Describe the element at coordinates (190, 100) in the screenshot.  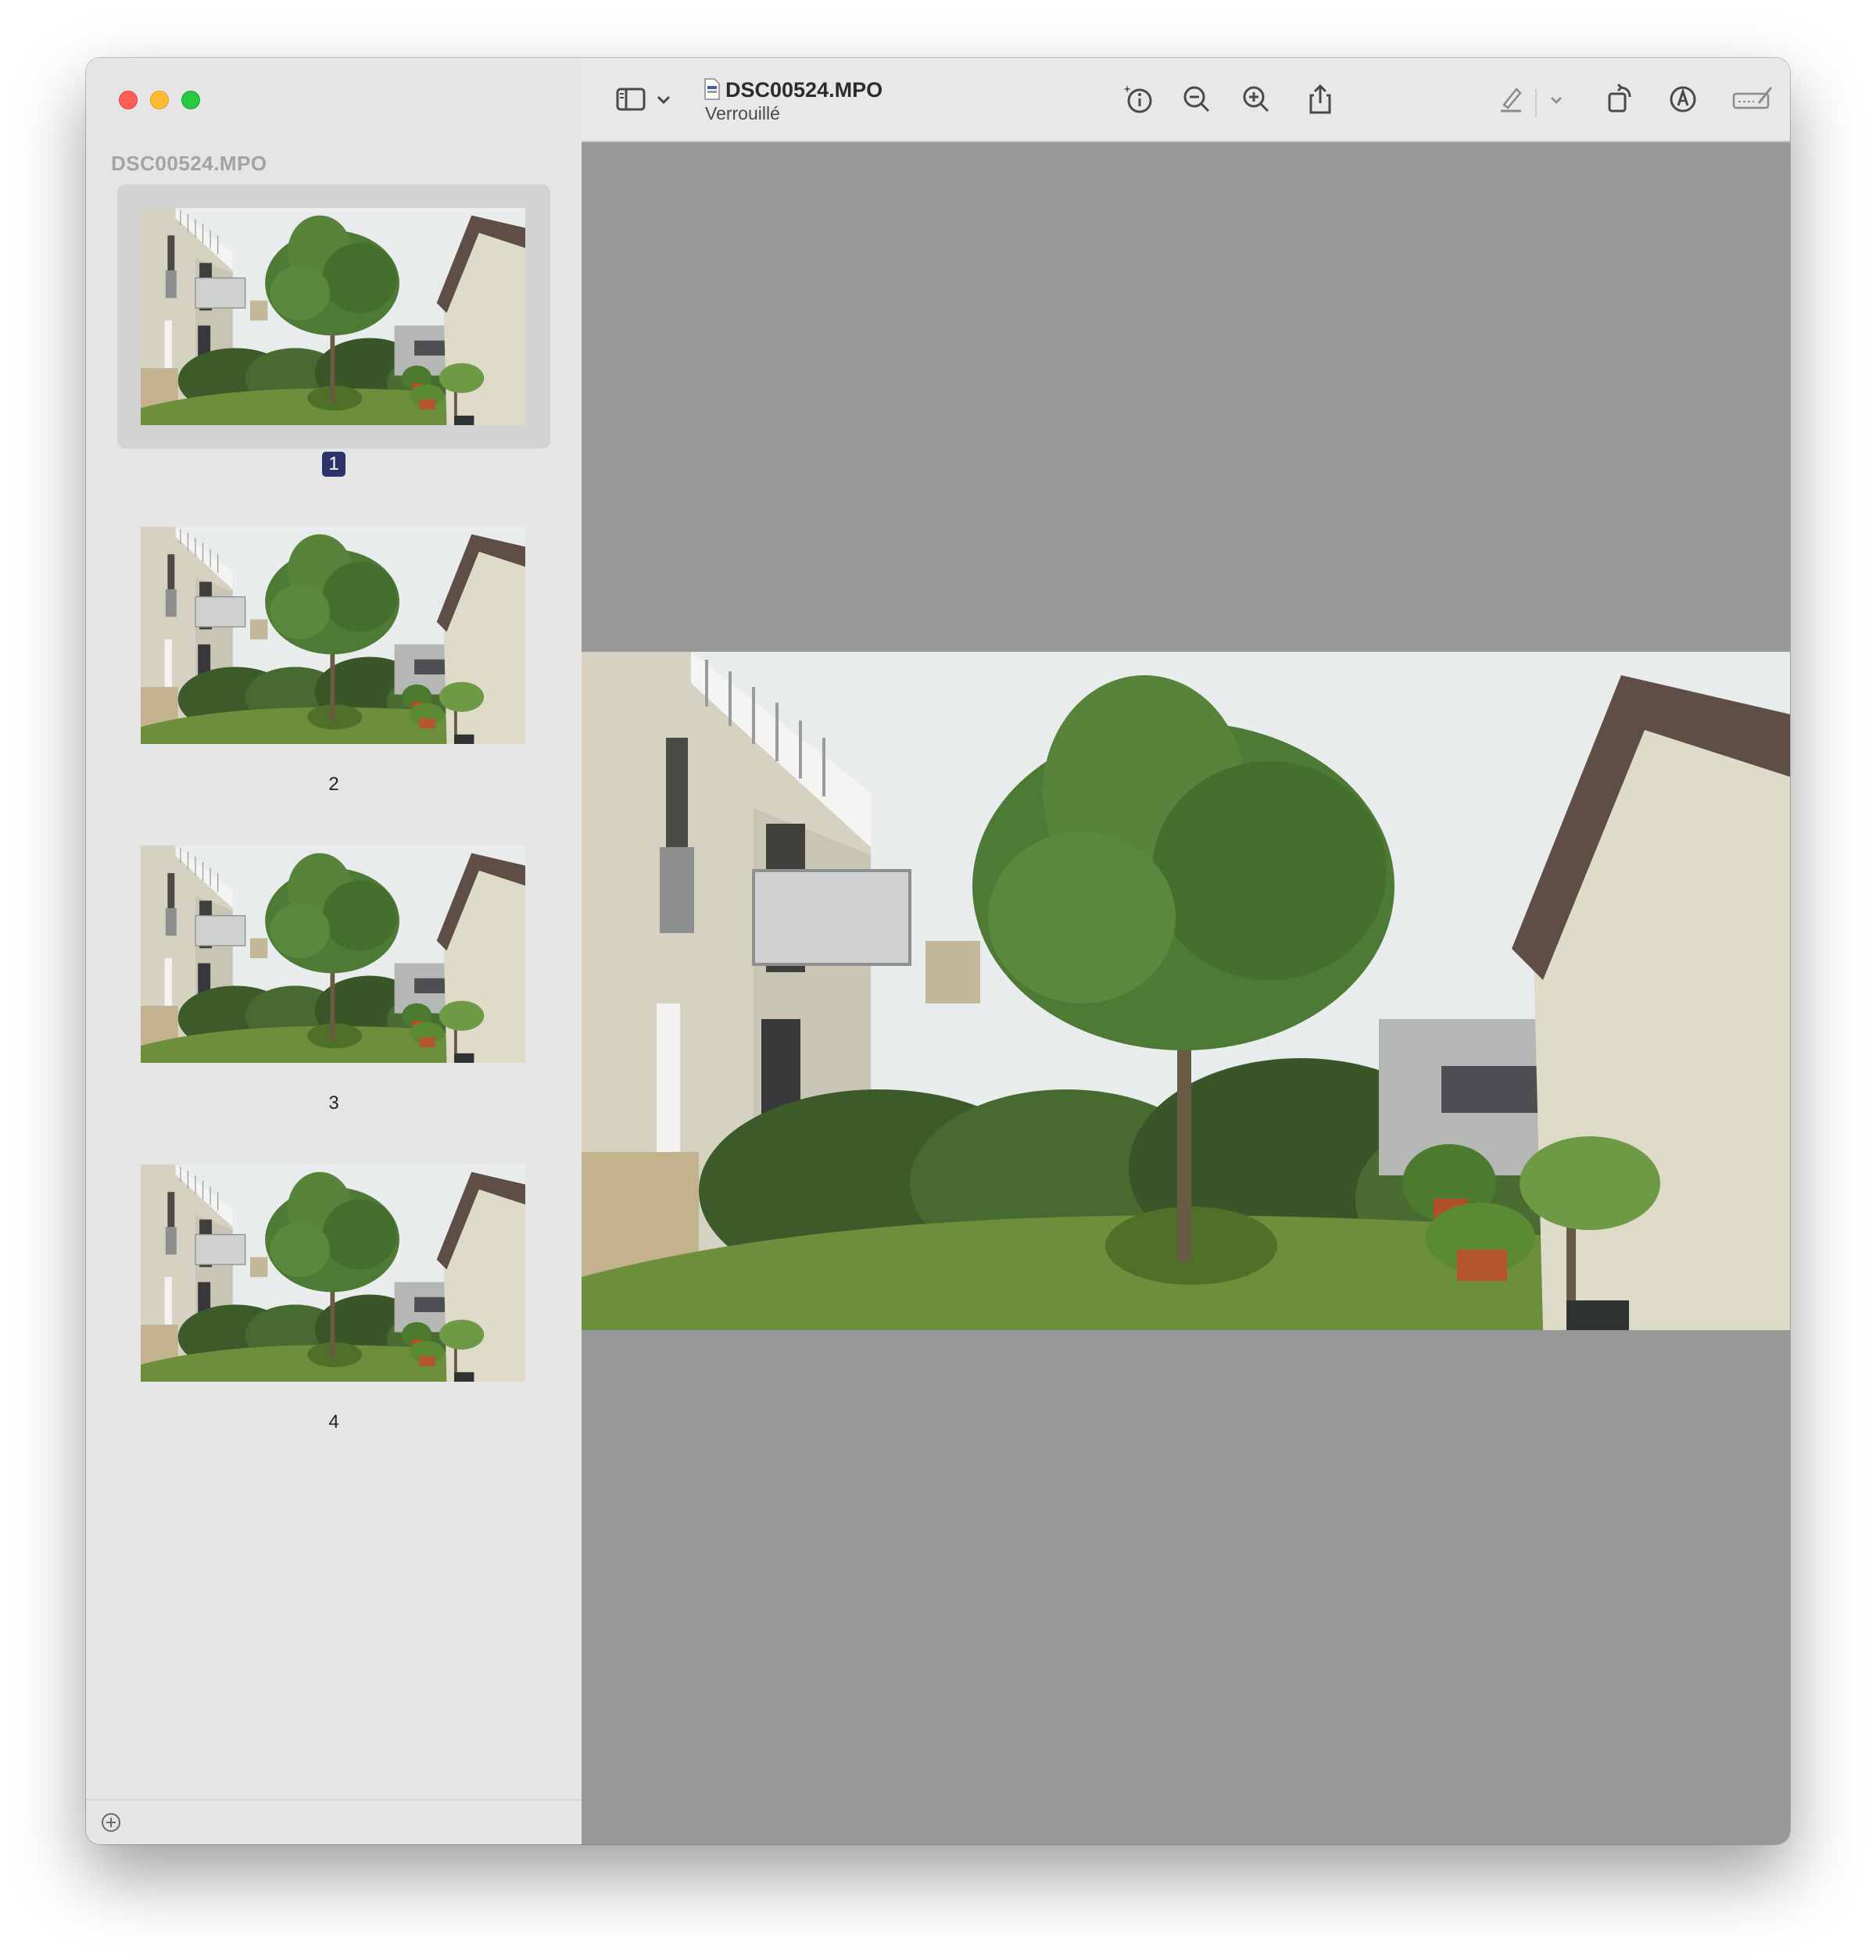
I see `zoom-button` at that location.